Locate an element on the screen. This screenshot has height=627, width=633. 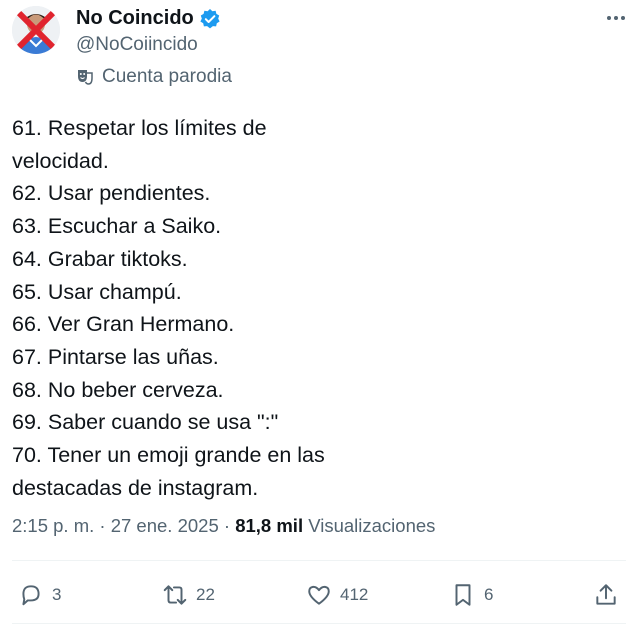
tweet-line: destacadas de instagram. is located at coordinates (135, 487).